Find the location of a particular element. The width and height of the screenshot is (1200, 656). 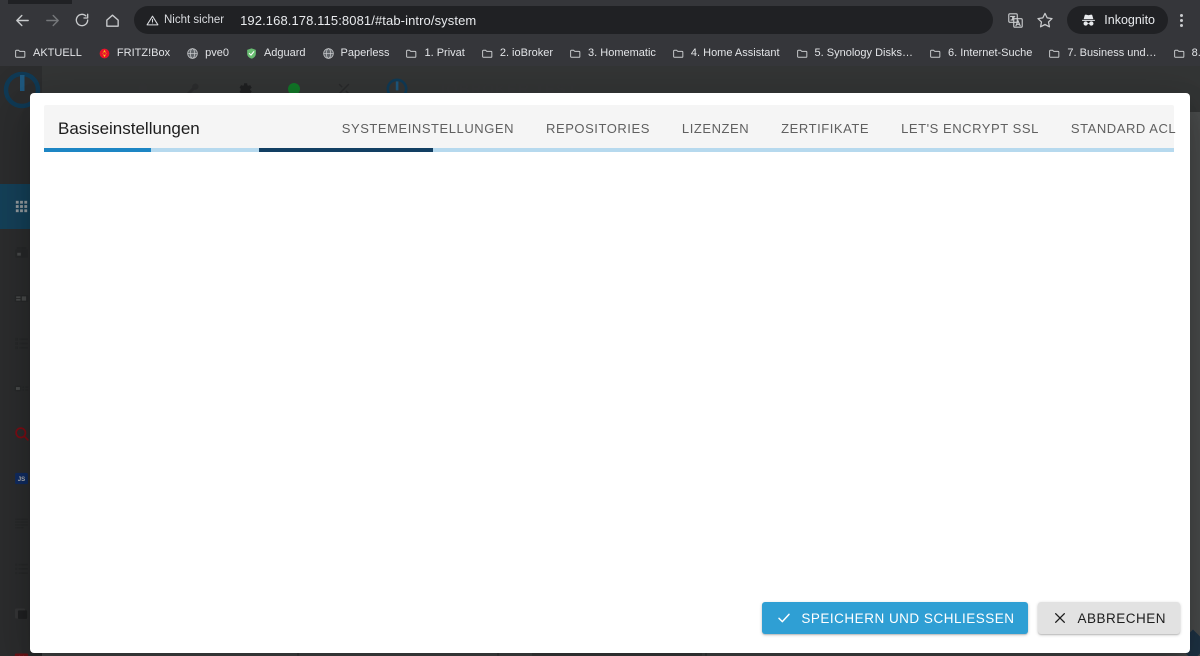

bookmark-adguard: Adguard is located at coordinates (275, 53).